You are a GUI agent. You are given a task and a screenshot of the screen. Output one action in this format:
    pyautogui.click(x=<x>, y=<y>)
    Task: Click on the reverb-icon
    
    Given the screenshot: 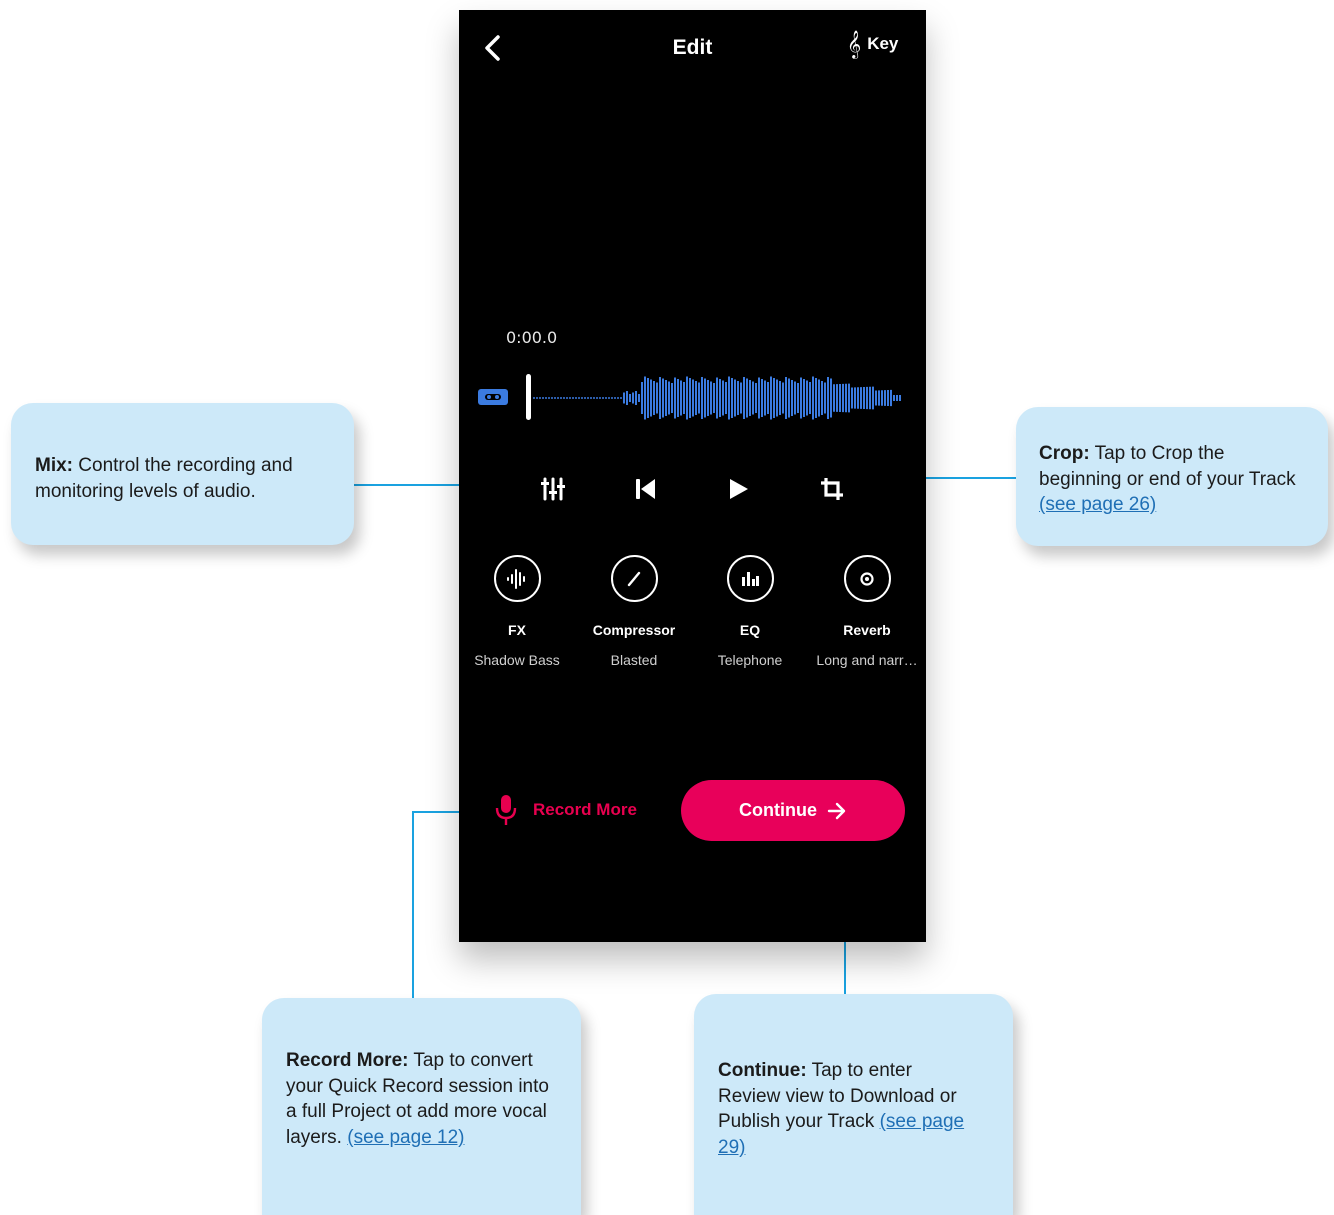 What is the action you would take?
    pyautogui.click(x=867, y=578)
    